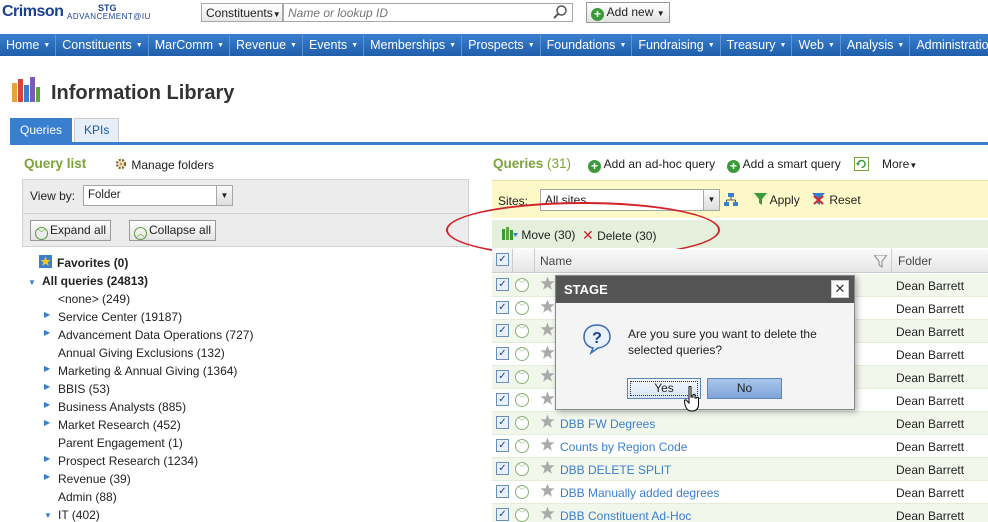  Describe the element at coordinates (502, 259) in the screenshot. I see `select-all-checkbox: ✓` at that location.